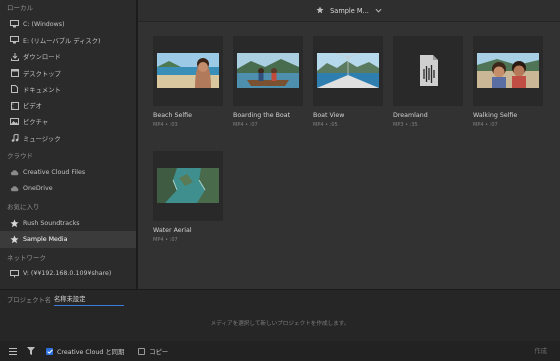 The image size is (560, 361). Describe the element at coordinates (68, 105) in the screenshot. I see `sidebar-item: ビデオ` at that location.